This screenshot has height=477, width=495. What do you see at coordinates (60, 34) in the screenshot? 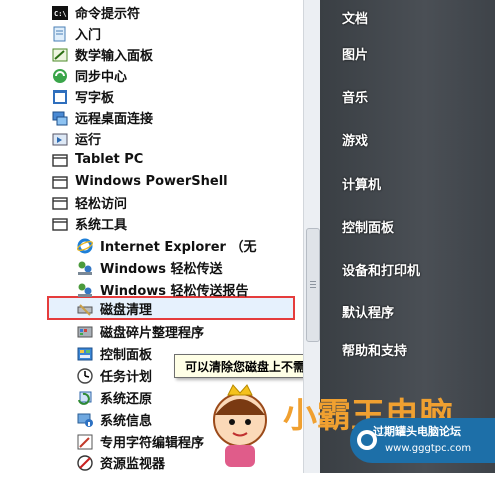
I see `getting-started-icon` at bounding box center [60, 34].